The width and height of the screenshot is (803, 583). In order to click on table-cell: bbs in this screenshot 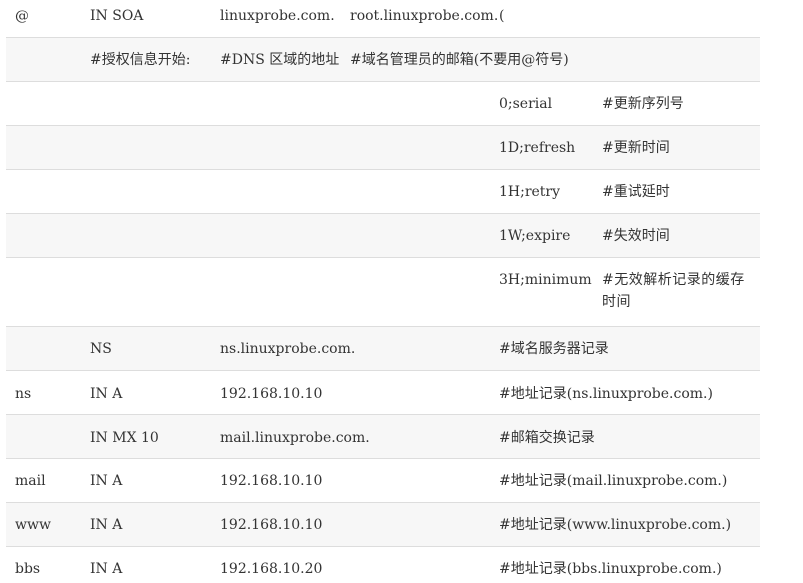, I will do `click(28, 569)`.